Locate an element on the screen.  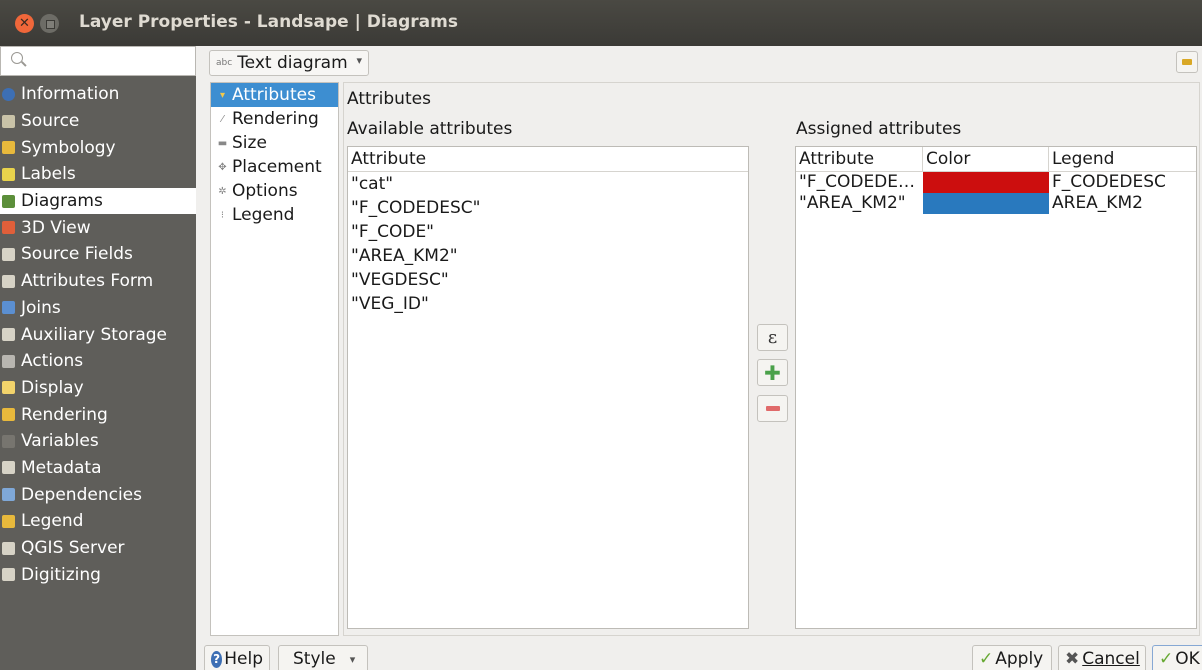
column-header-color: Color is located at coordinates (986, 159).